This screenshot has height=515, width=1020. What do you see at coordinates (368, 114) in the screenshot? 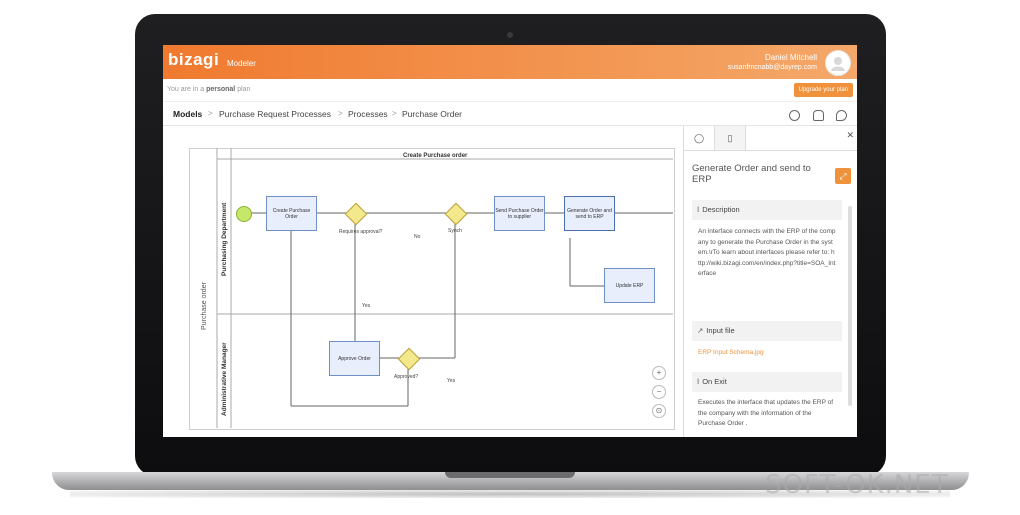
I see `breadcrumb-processes: Processes` at bounding box center [368, 114].